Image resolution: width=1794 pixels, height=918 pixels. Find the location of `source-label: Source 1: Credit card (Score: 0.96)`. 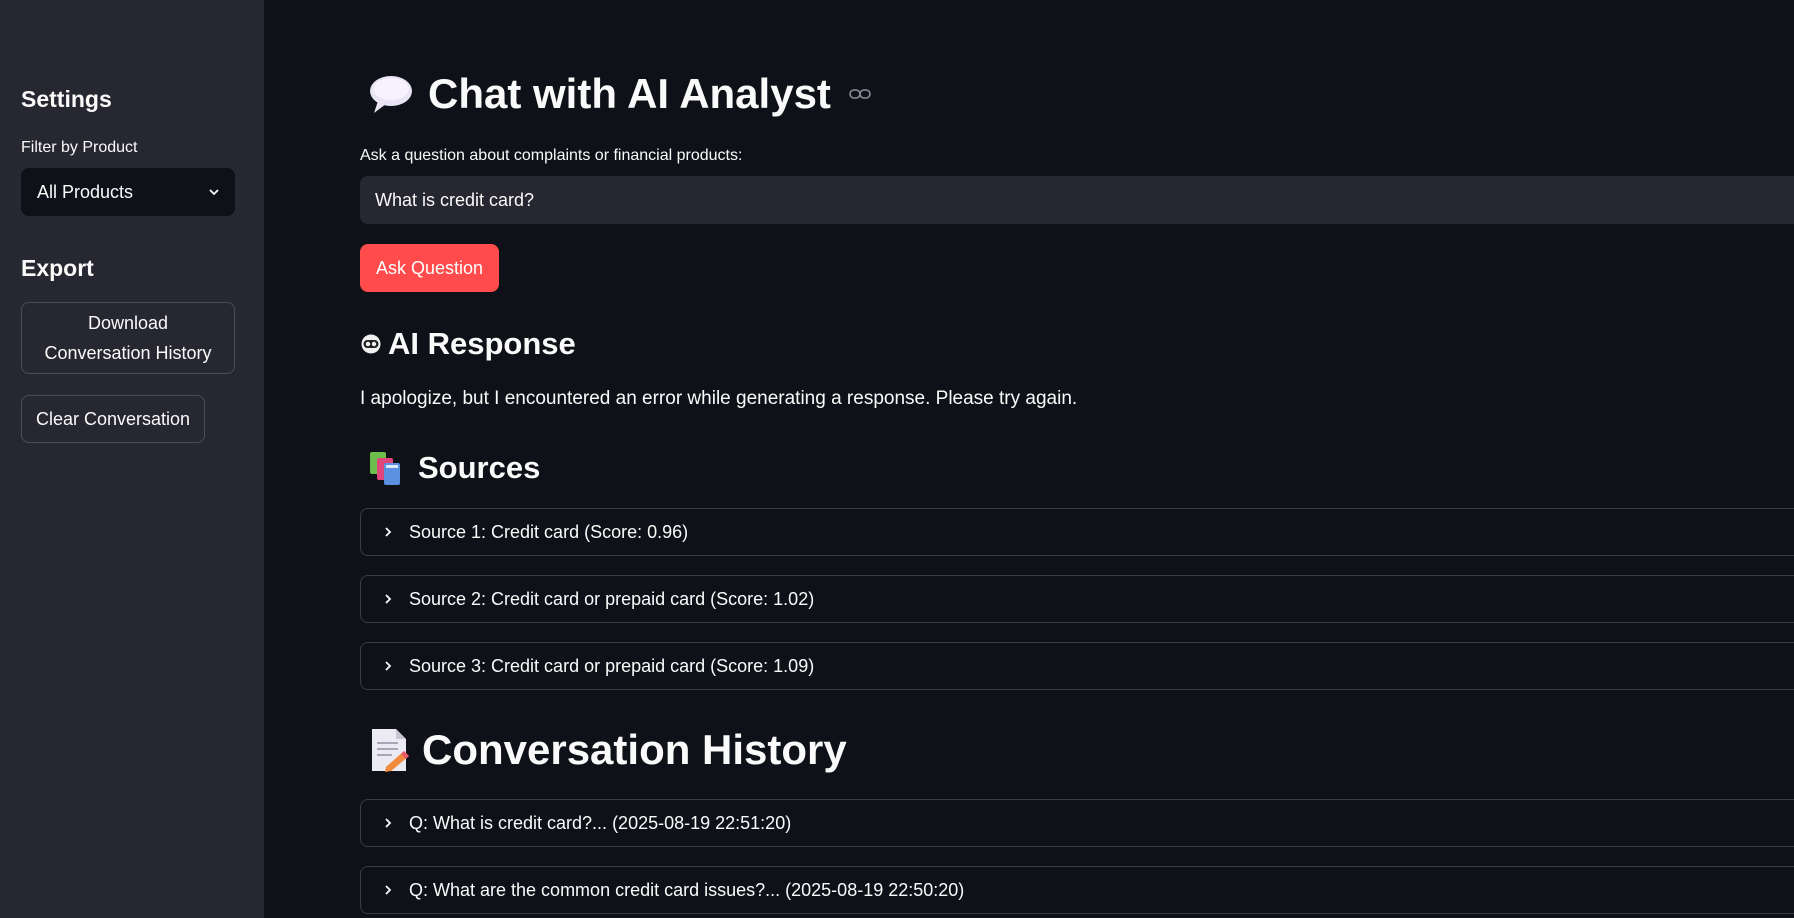

source-label: Source 1: Credit card (Score: 0.96) is located at coordinates (549, 531).